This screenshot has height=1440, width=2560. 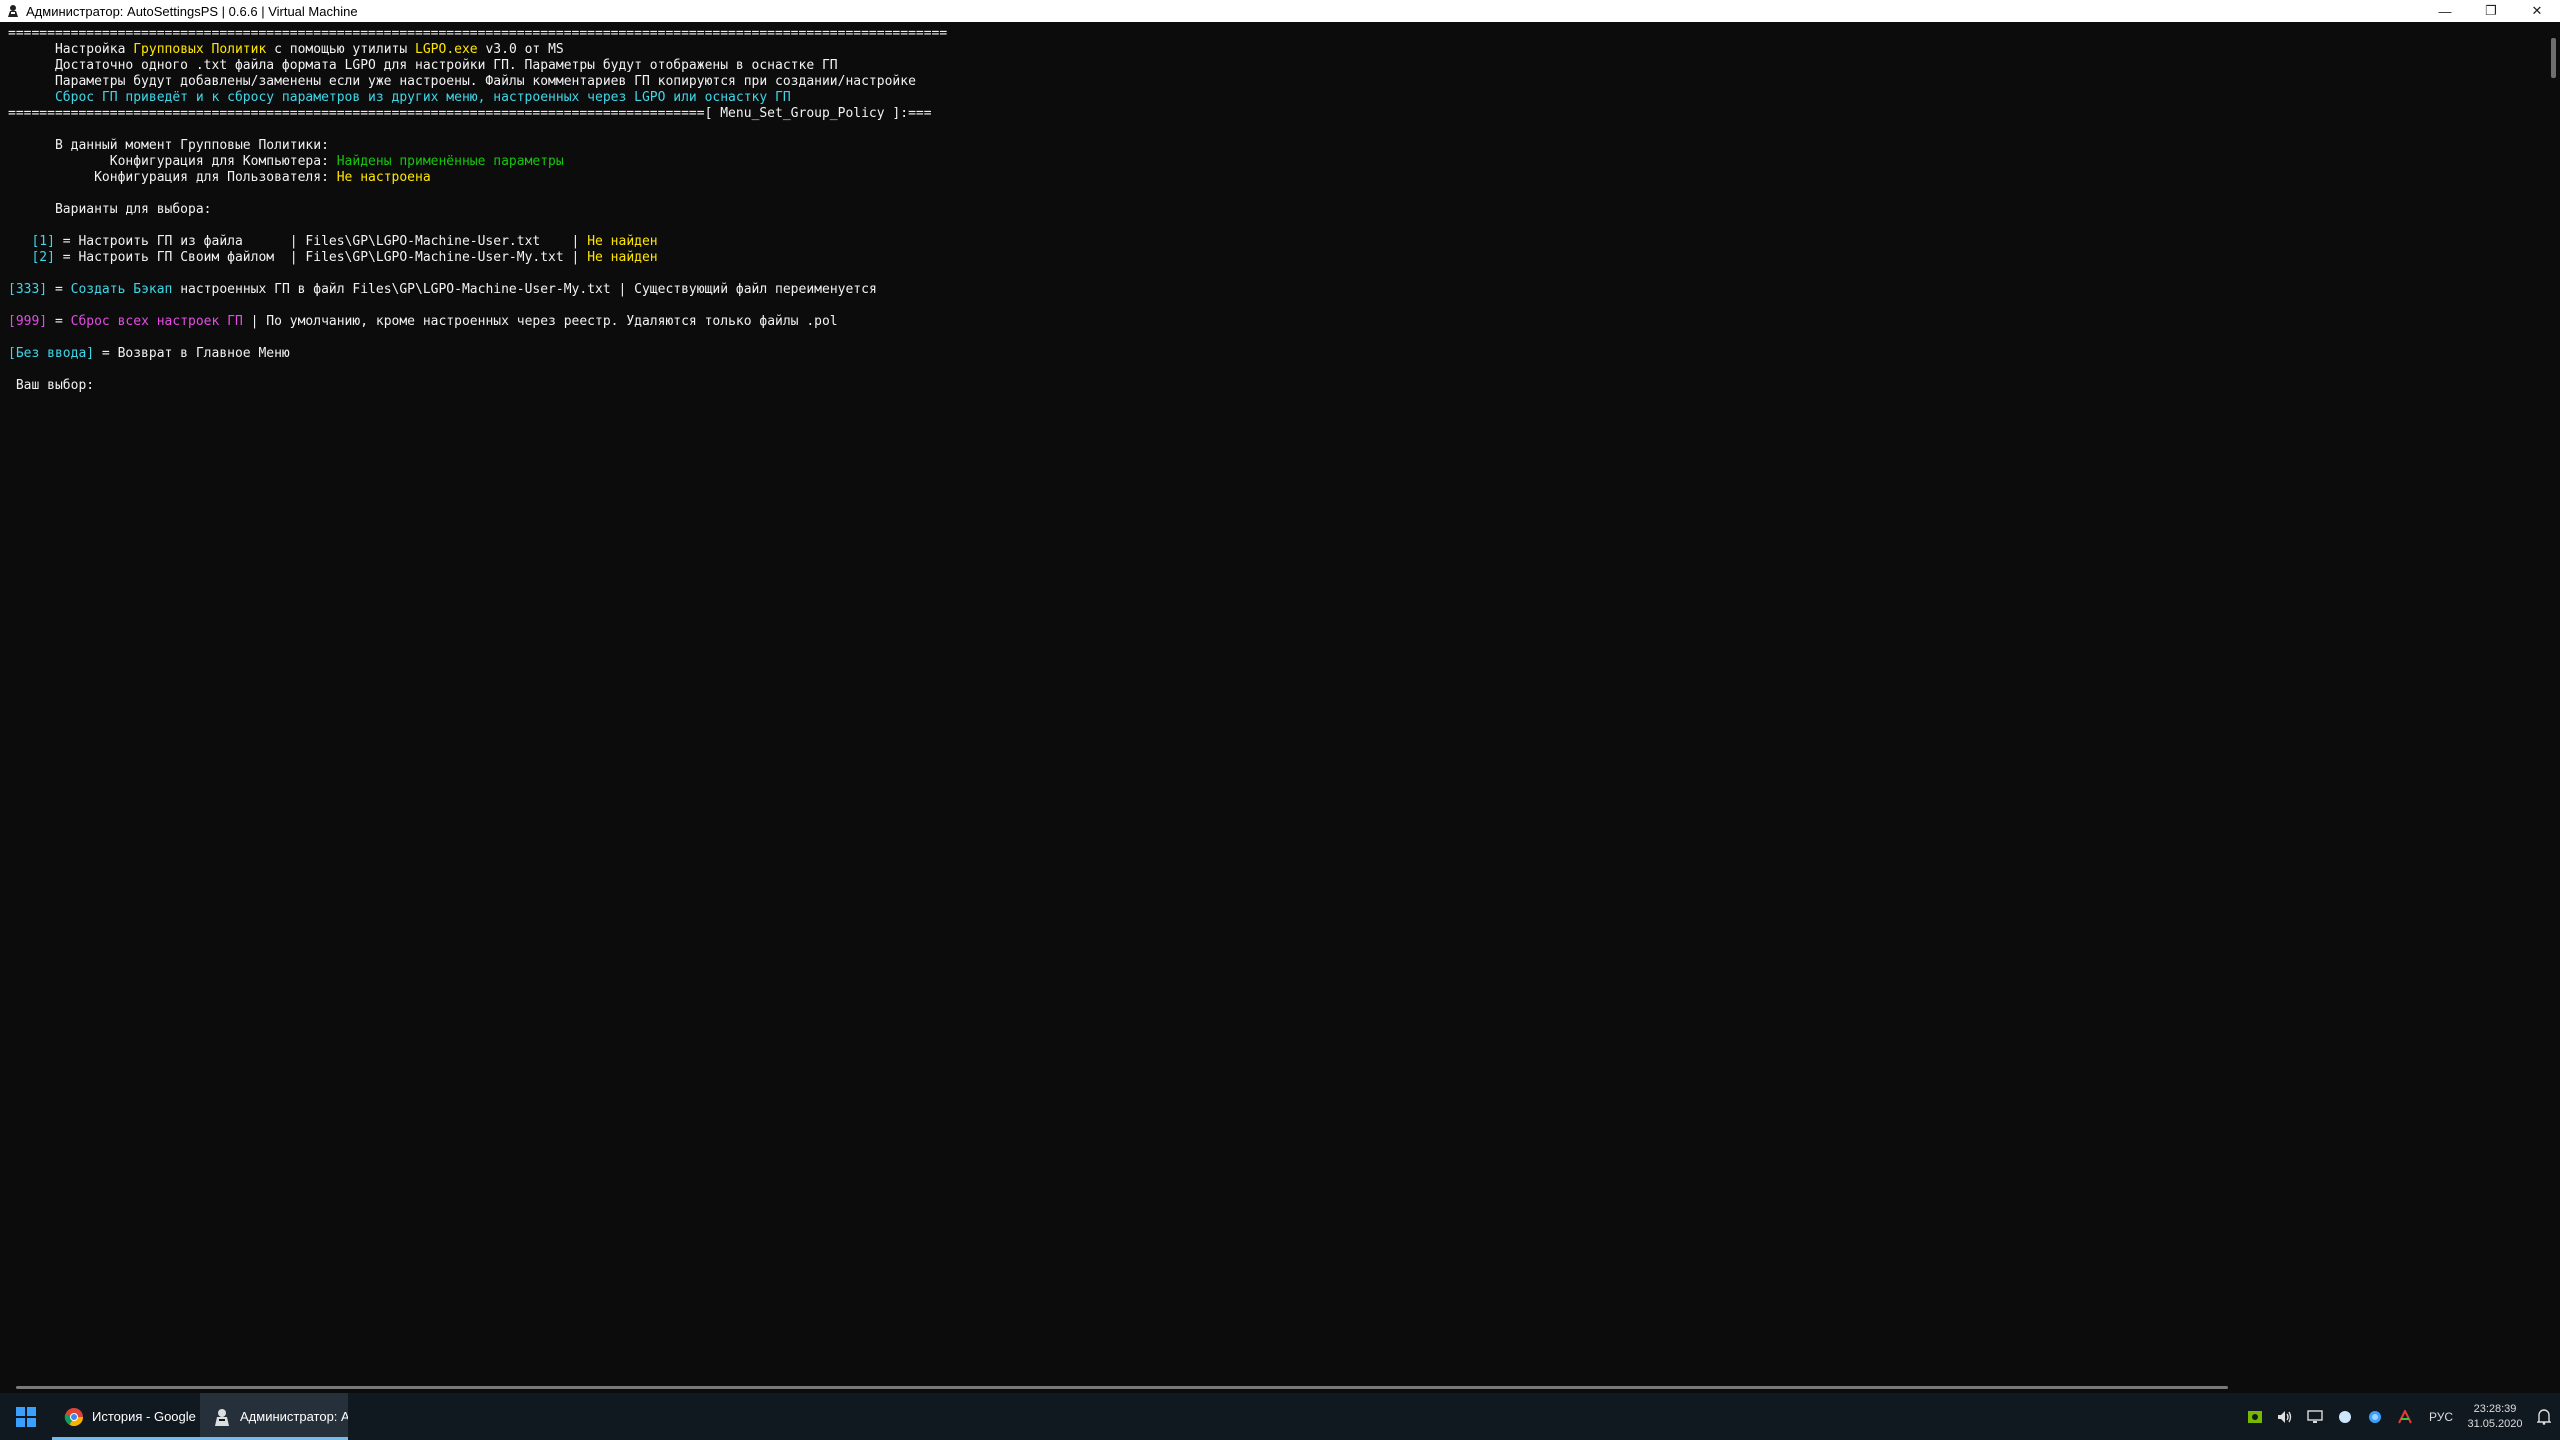 I want to click on window-controls: — ❐ ✕, so click(x=2491, y=11).